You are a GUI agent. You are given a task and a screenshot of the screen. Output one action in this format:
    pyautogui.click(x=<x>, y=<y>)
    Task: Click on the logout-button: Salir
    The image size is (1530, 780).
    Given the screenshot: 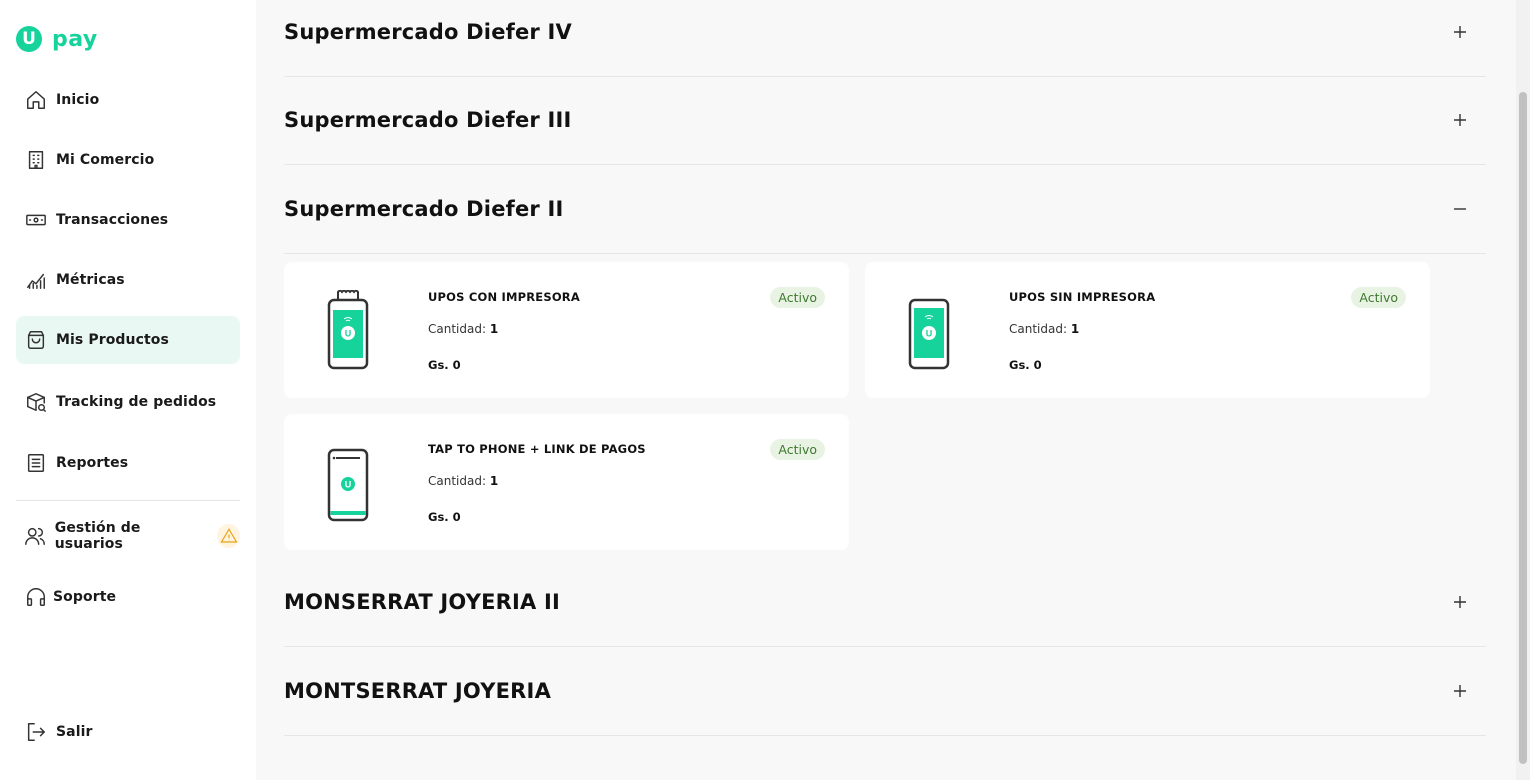 What is the action you would take?
    pyautogui.click(x=128, y=732)
    